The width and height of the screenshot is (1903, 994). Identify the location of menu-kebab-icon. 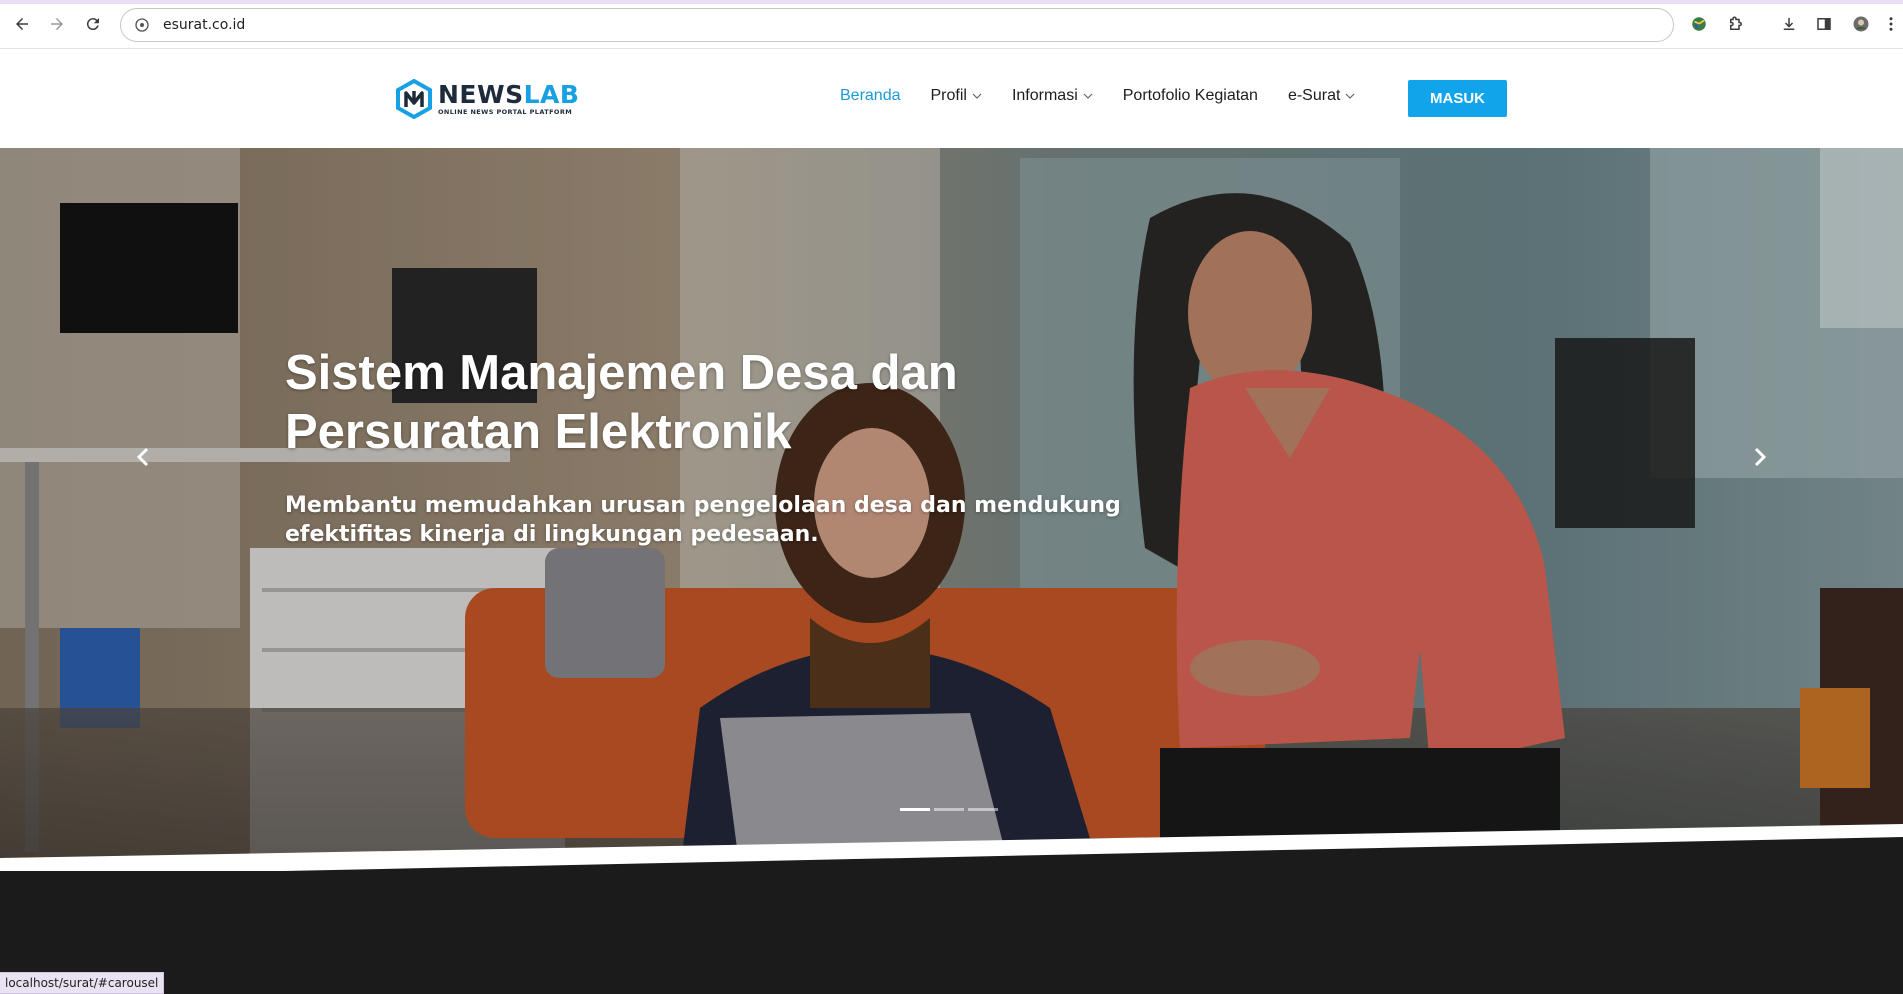
(1891, 24).